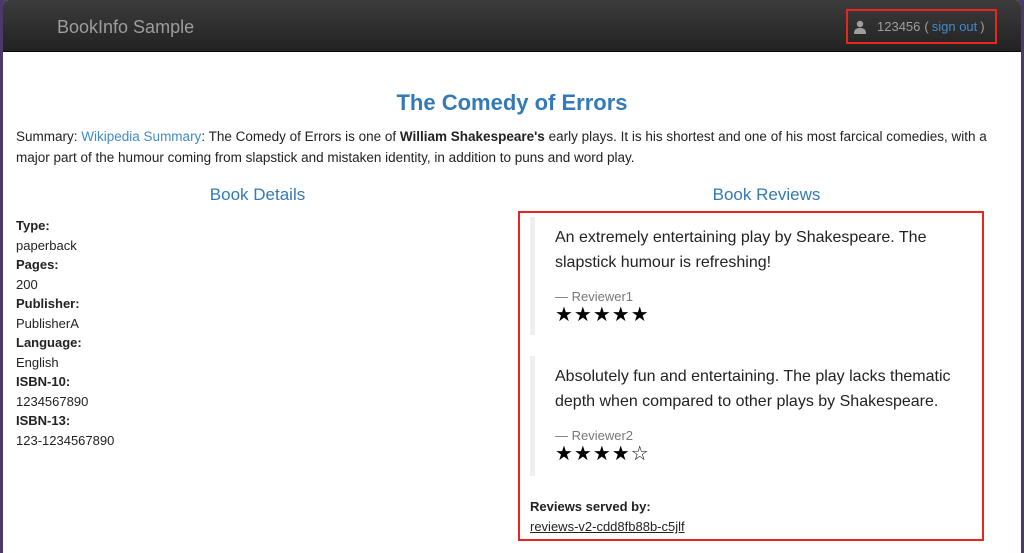 The height and width of the screenshot is (553, 1024). I want to click on isbn10-label: ISBN-10:, so click(43, 381).